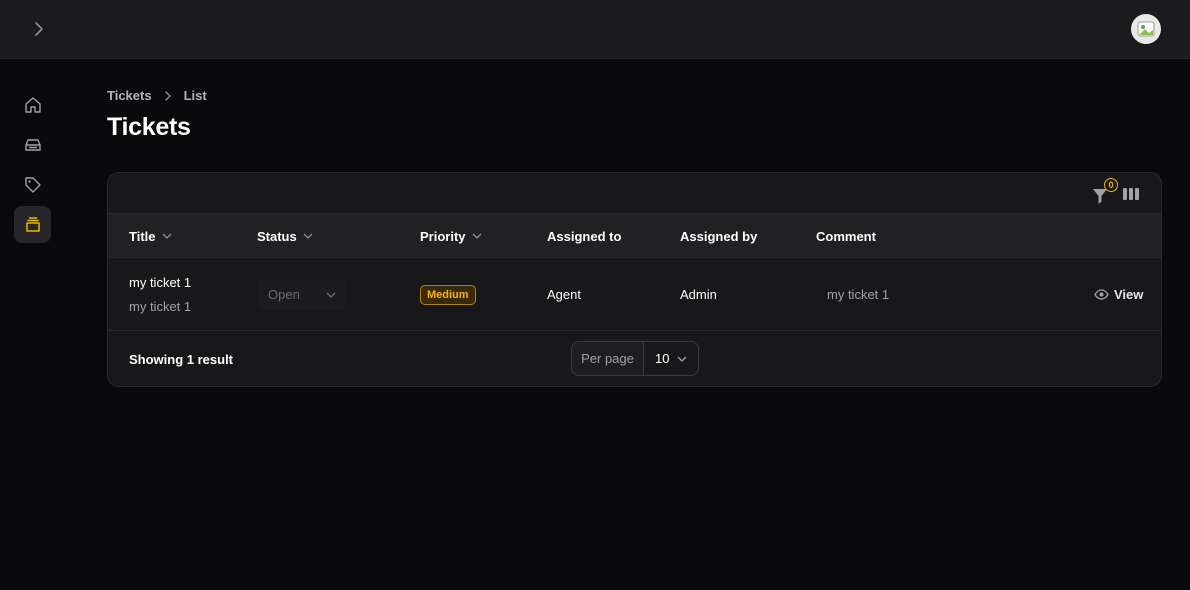  I want to click on broken-image-icon, so click(1146, 29).